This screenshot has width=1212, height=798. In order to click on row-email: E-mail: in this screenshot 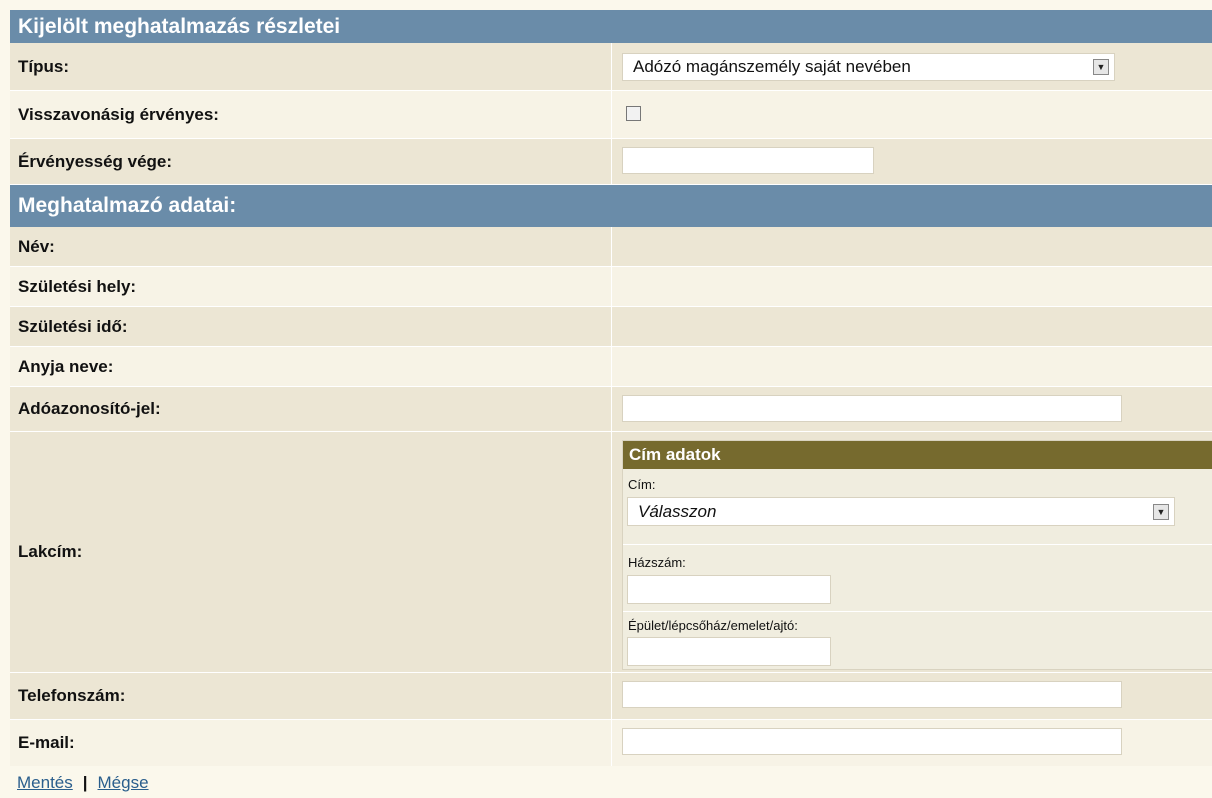, I will do `click(611, 743)`.